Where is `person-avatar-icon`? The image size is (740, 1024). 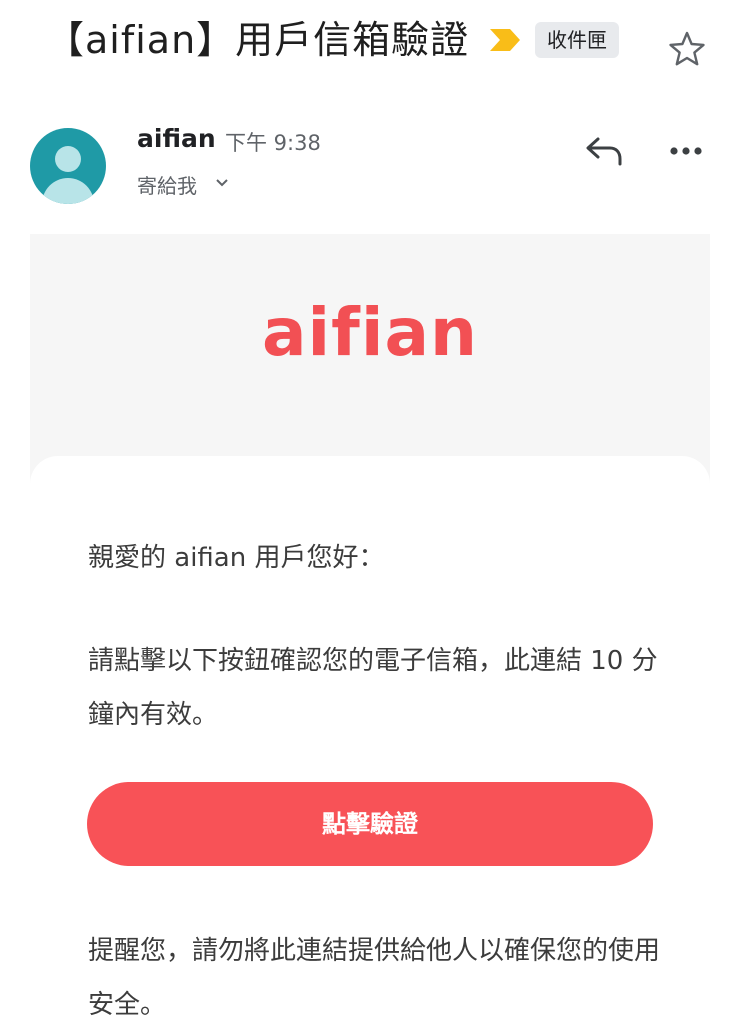 person-avatar-icon is located at coordinates (68, 166).